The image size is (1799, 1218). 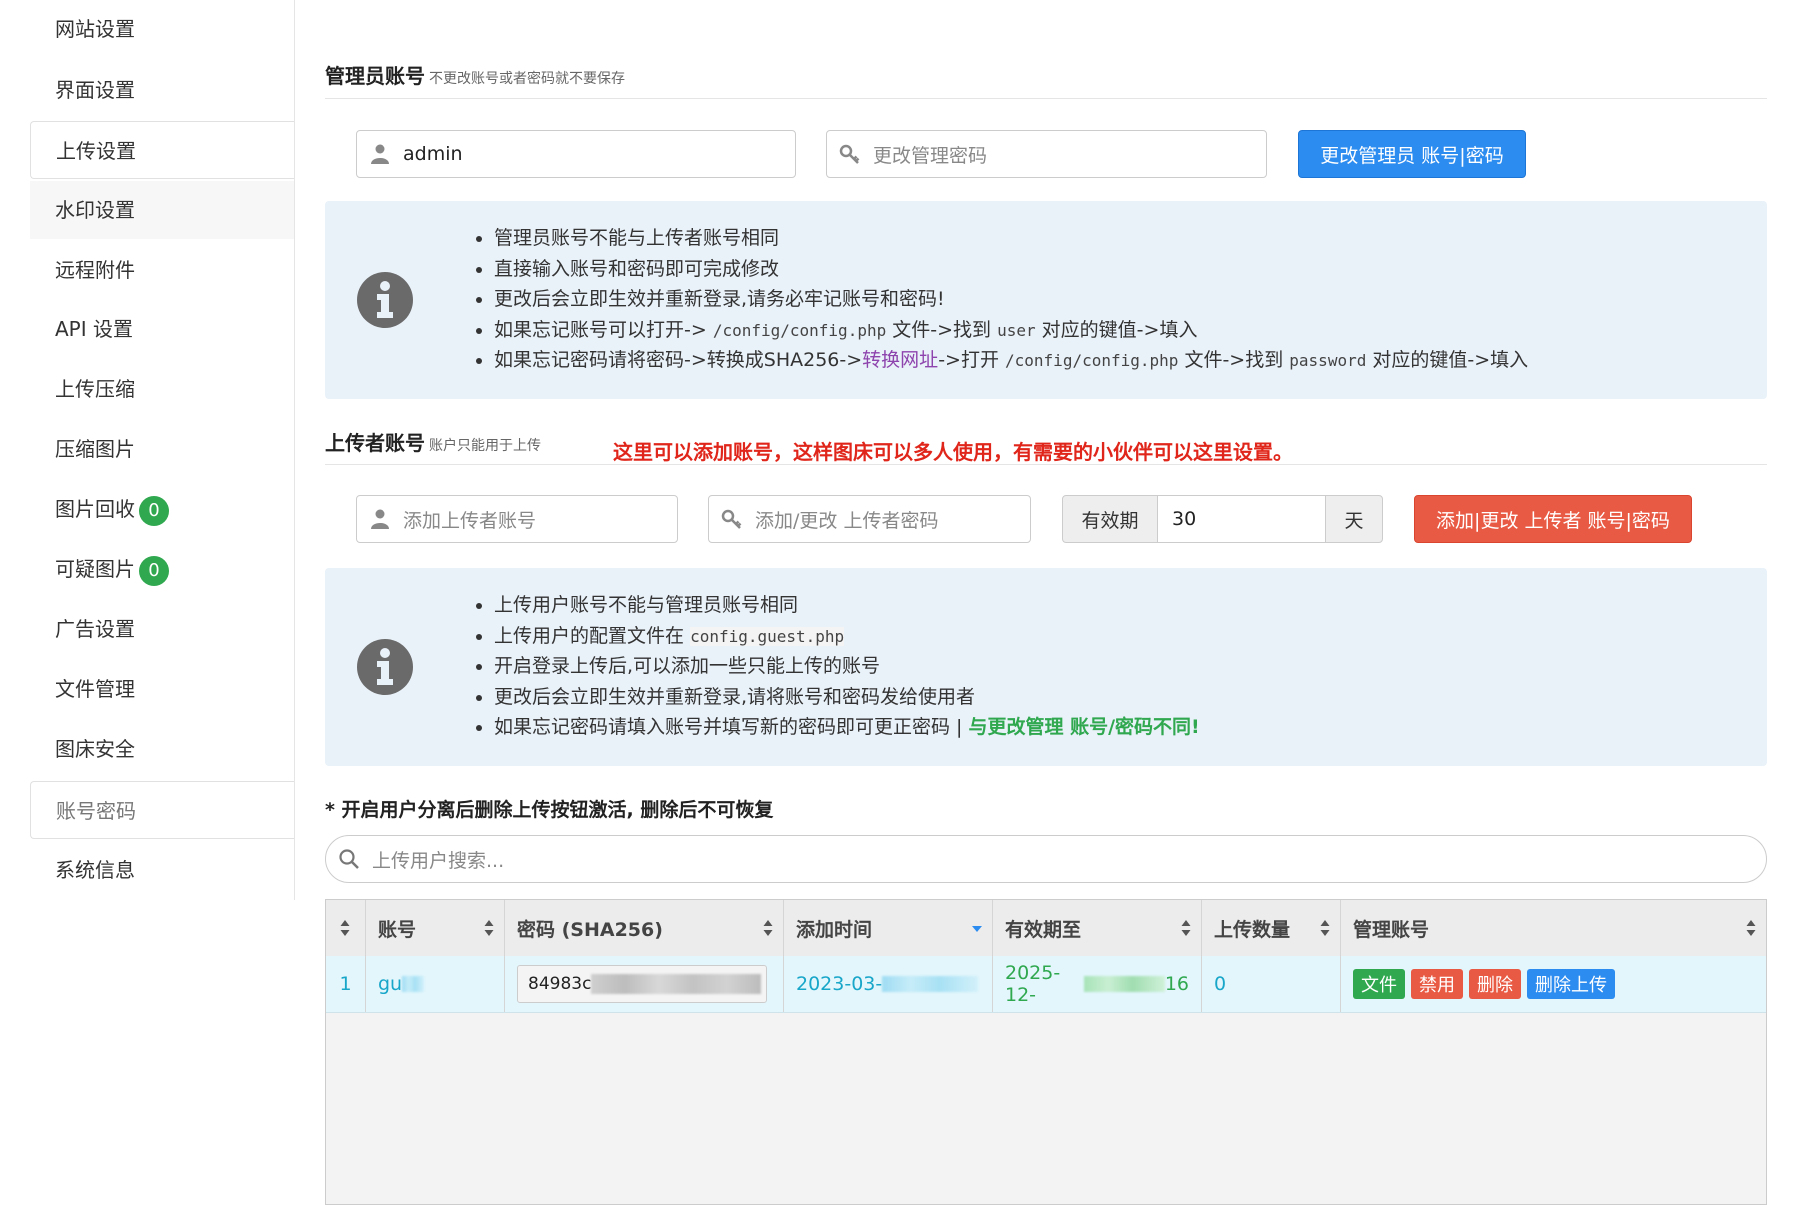 What do you see at coordinates (95, 629) in the screenshot?
I see `sidebar-item-label: 广告设置` at bounding box center [95, 629].